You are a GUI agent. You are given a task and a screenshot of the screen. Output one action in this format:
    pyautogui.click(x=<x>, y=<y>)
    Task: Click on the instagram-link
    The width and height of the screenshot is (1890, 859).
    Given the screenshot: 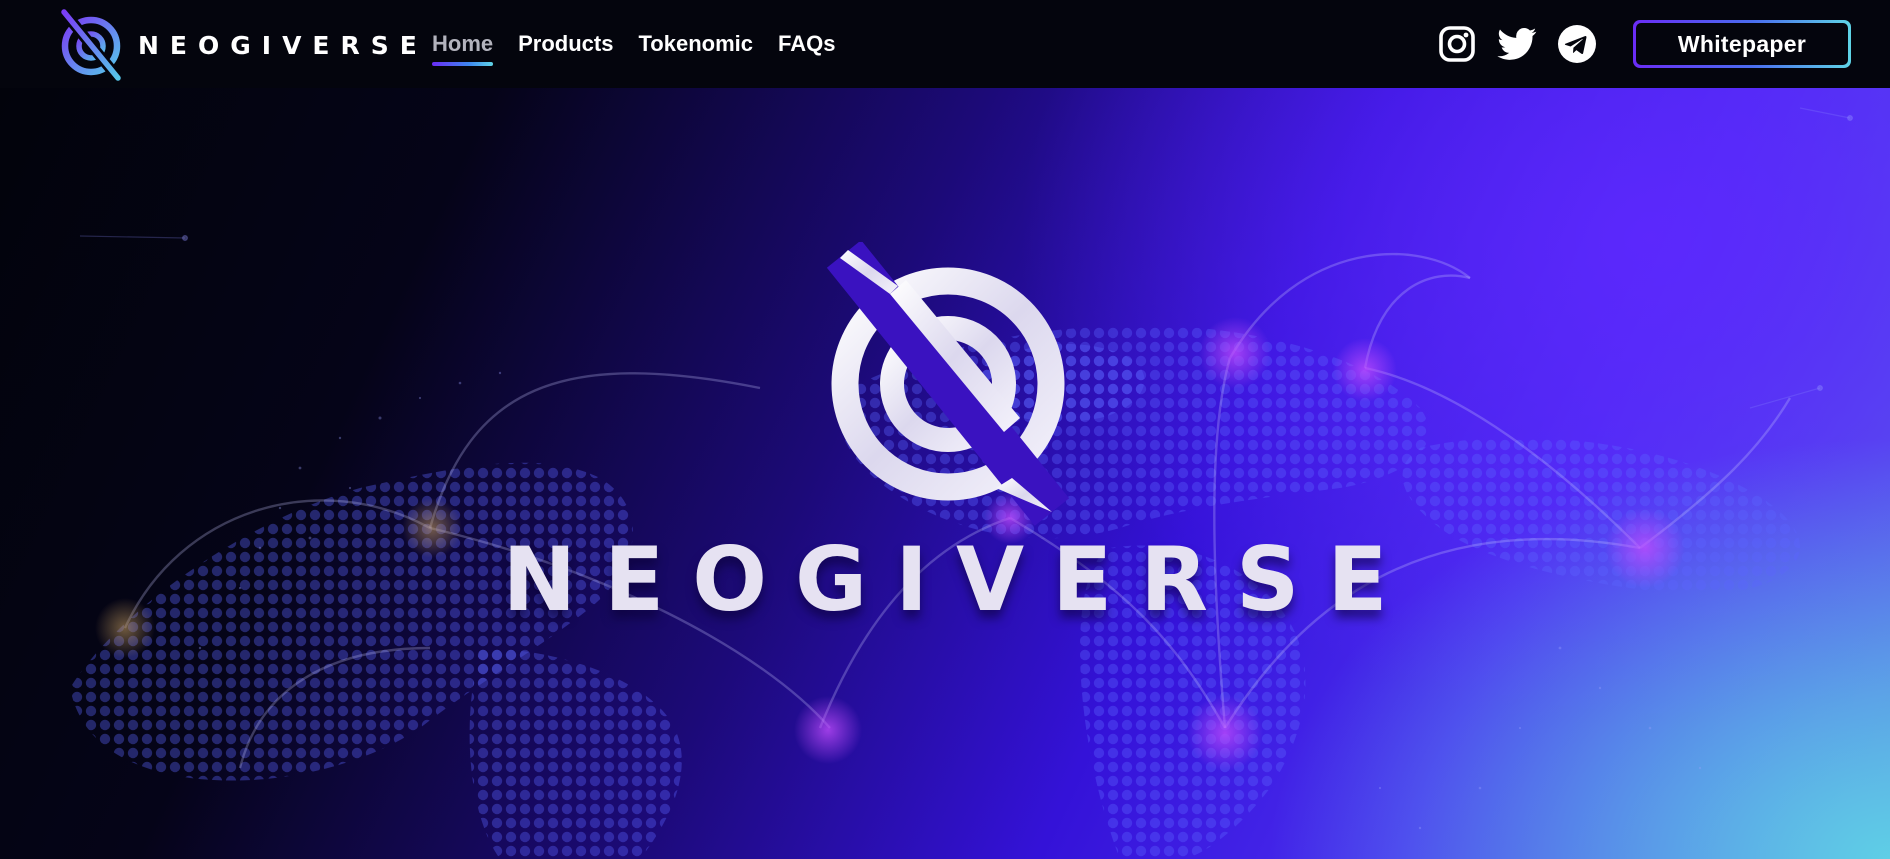 What is the action you would take?
    pyautogui.click(x=1457, y=44)
    